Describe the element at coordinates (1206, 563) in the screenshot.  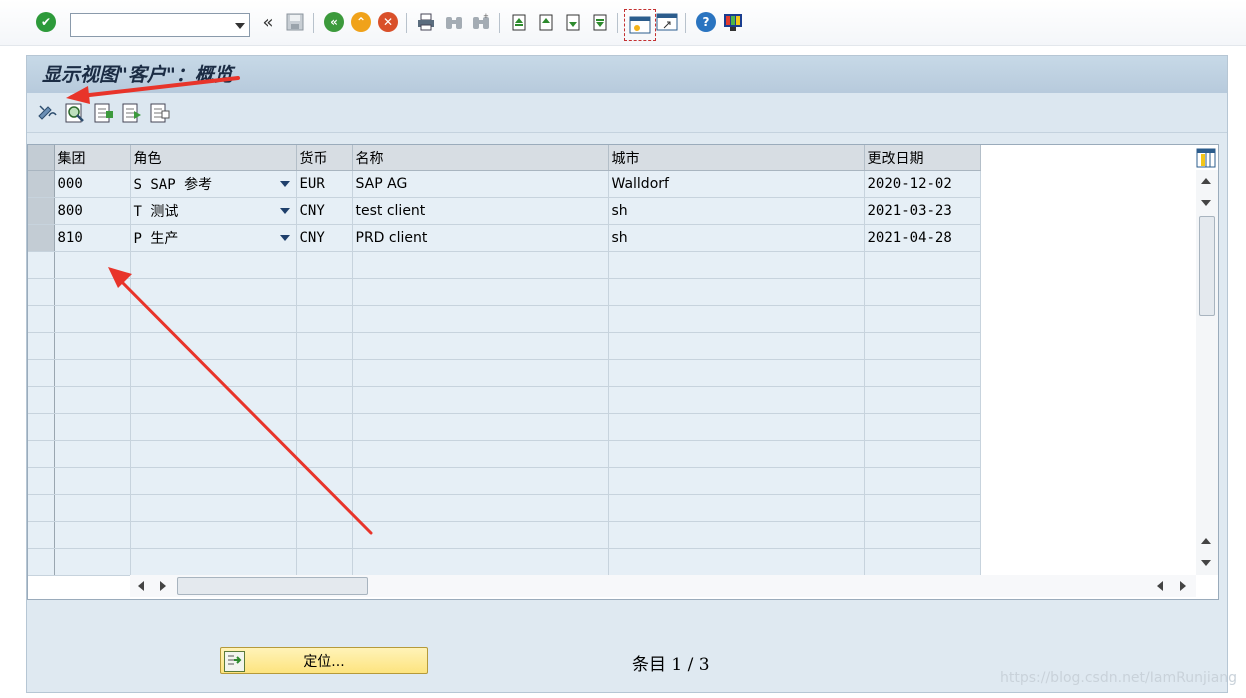
I see `scroll-down-icon` at that location.